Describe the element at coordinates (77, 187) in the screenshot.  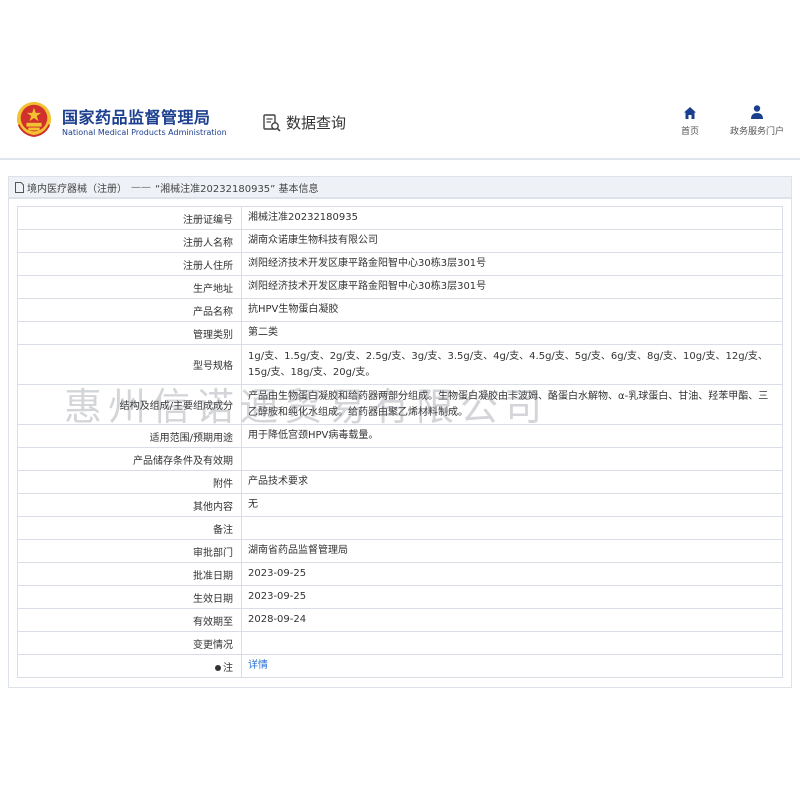
I see `breadcrumb-category: 境内医疗器械（注册）` at that location.